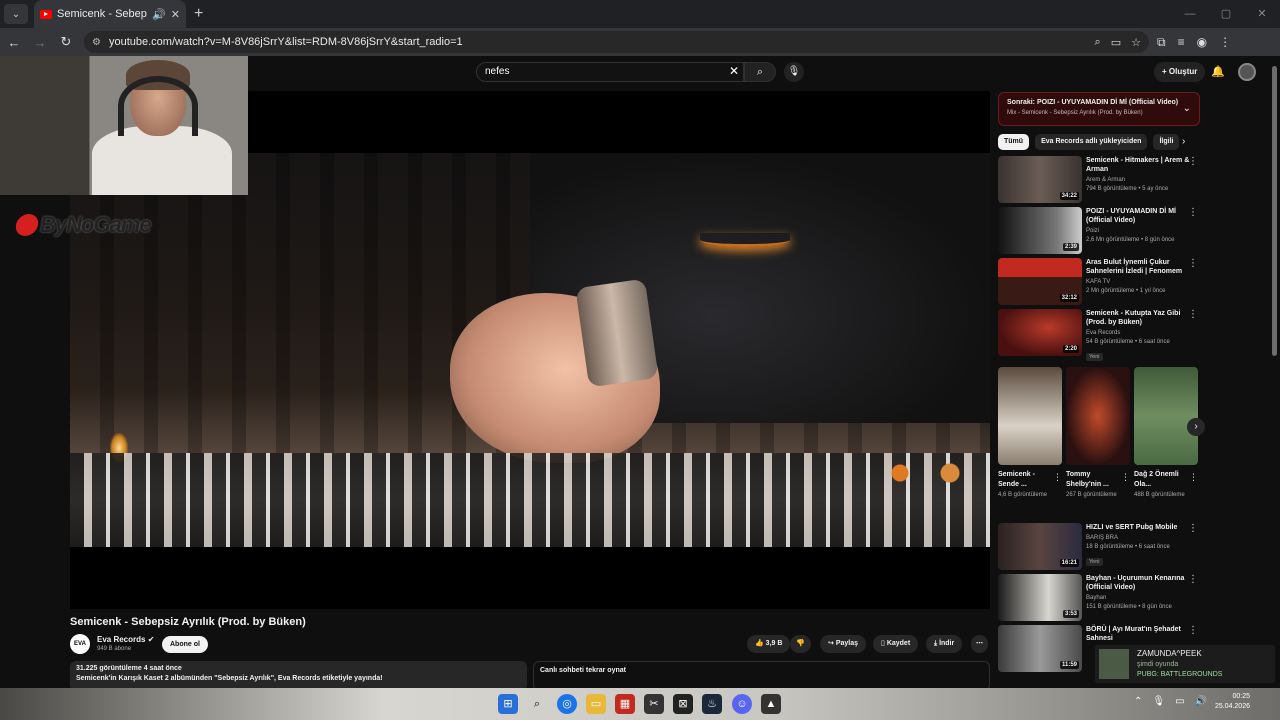 The image size is (1280, 720). What do you see at coordinates (1040, 179) in the screenshot?
I see `video-thumbnail: 34:22` at bounding box center [1040, 179].